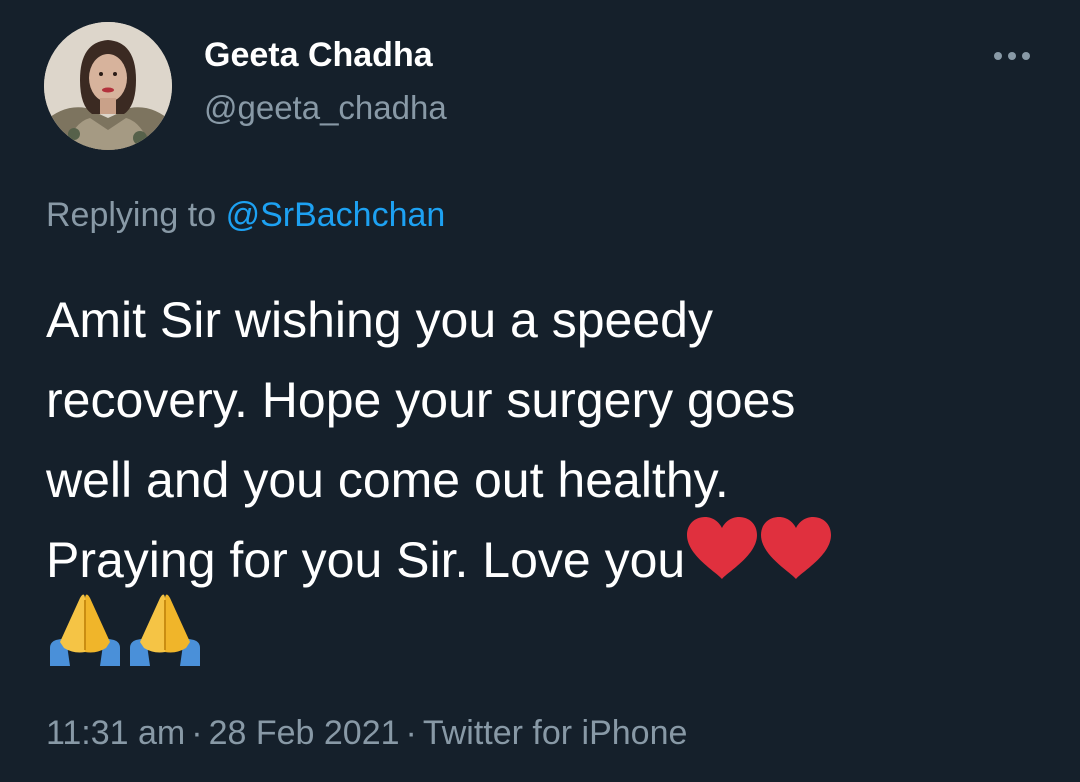  I want to click on avatar-image, so click(108, 86).